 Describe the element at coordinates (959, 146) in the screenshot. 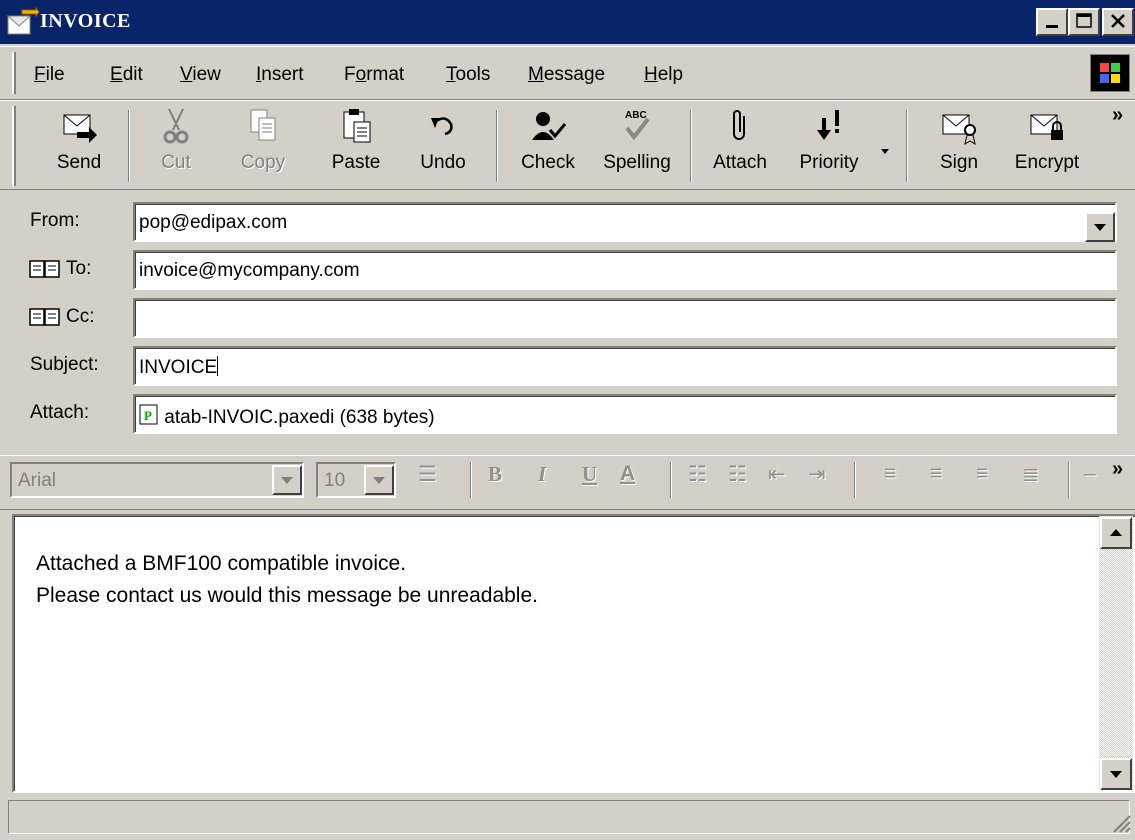

I see `sign-button: Sign` at that location.